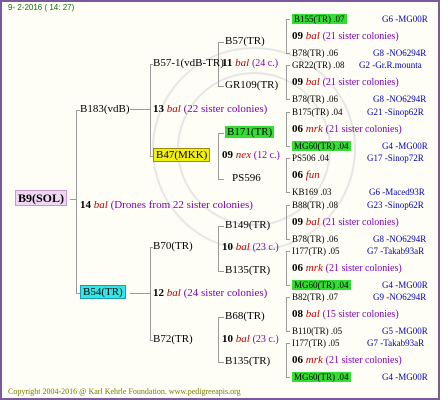 The height and width of the screenshot is (400, 440). Describe the element at coordinates (315, 205) in the screenshot. I see `leaf-4-top: B88(TR) .08` at that location.